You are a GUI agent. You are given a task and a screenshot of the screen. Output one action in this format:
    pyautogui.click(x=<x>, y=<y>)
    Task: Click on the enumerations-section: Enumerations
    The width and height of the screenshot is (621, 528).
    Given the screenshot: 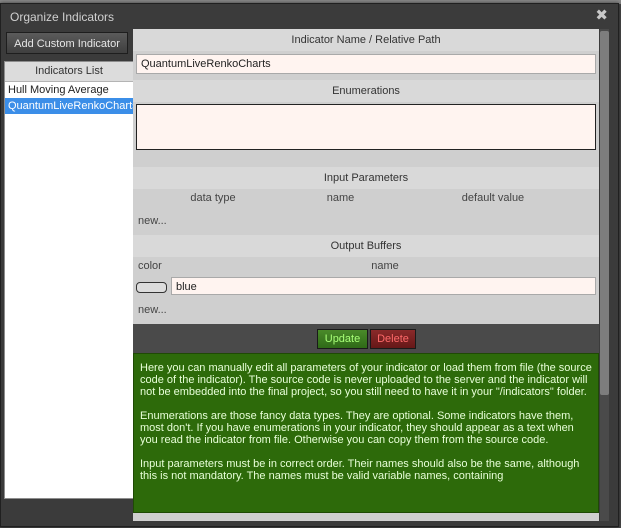 What is the action you would take?
    pyautogui.click(x=366, y=123)
    